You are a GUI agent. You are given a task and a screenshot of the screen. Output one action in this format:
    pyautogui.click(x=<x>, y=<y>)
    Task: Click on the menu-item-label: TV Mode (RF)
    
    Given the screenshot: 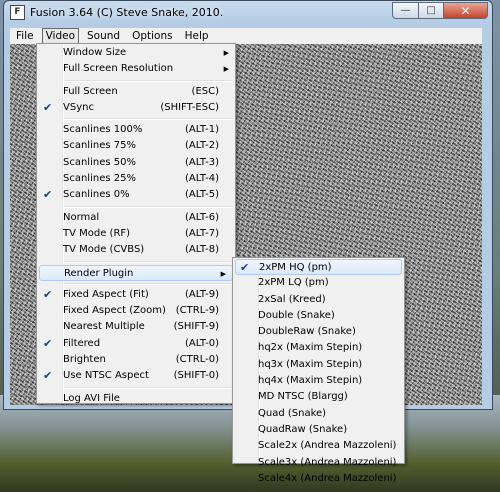 What is the action you would take?
    pyautogui.click(x=97, y=233)
    